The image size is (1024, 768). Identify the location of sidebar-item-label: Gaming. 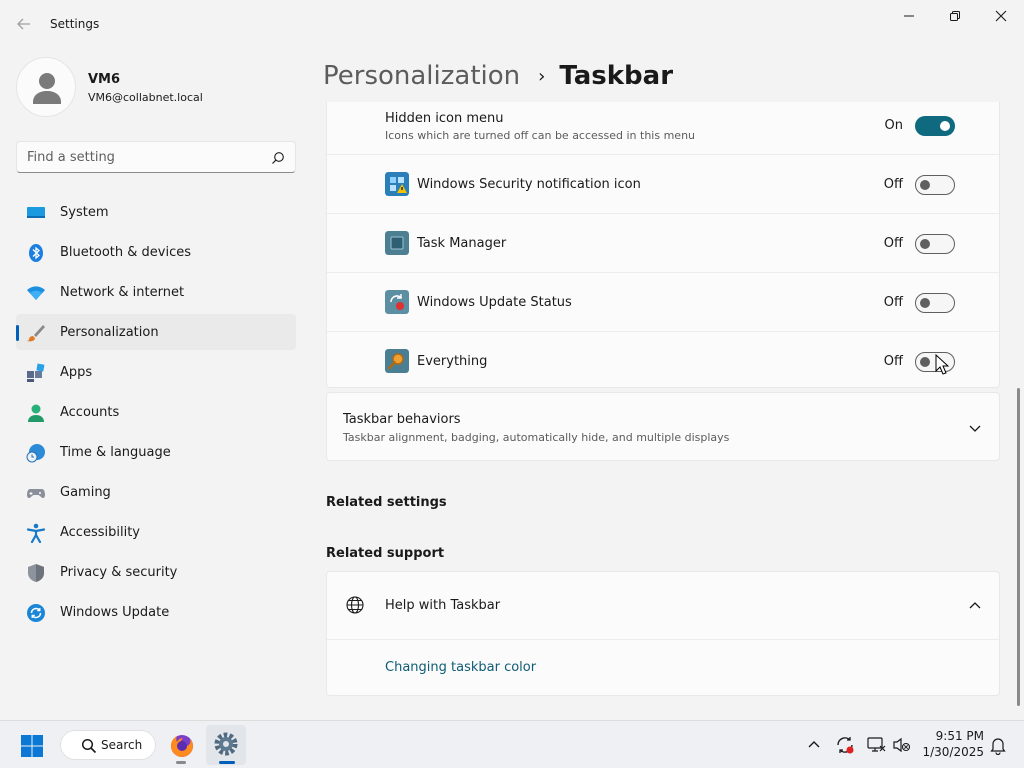
(85, 492).